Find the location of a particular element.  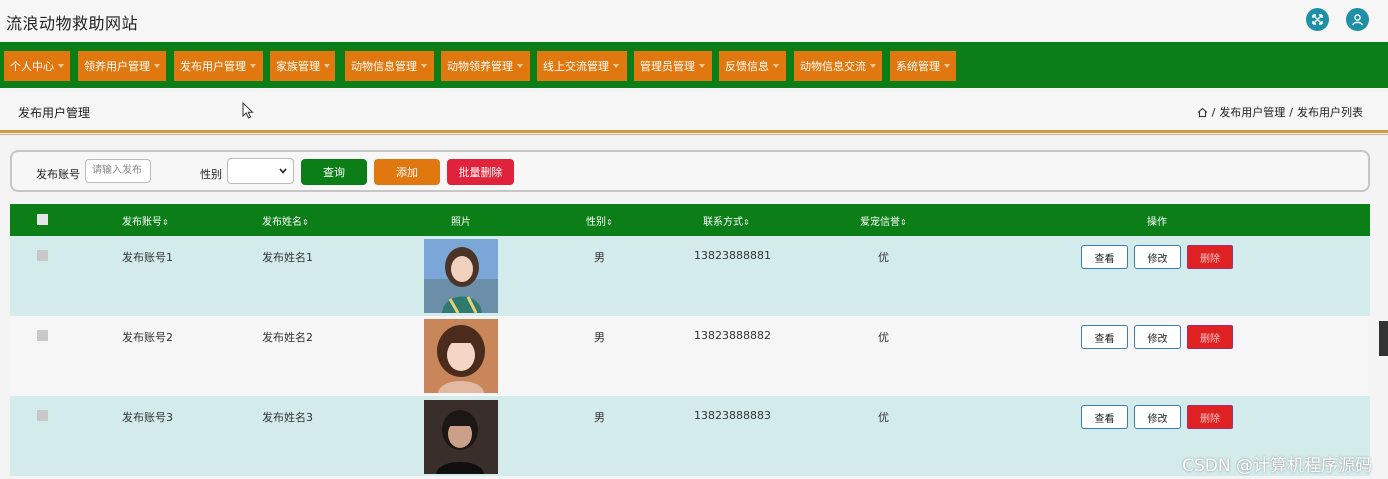

chevron-down-icon is located at coordinates (283, 171).